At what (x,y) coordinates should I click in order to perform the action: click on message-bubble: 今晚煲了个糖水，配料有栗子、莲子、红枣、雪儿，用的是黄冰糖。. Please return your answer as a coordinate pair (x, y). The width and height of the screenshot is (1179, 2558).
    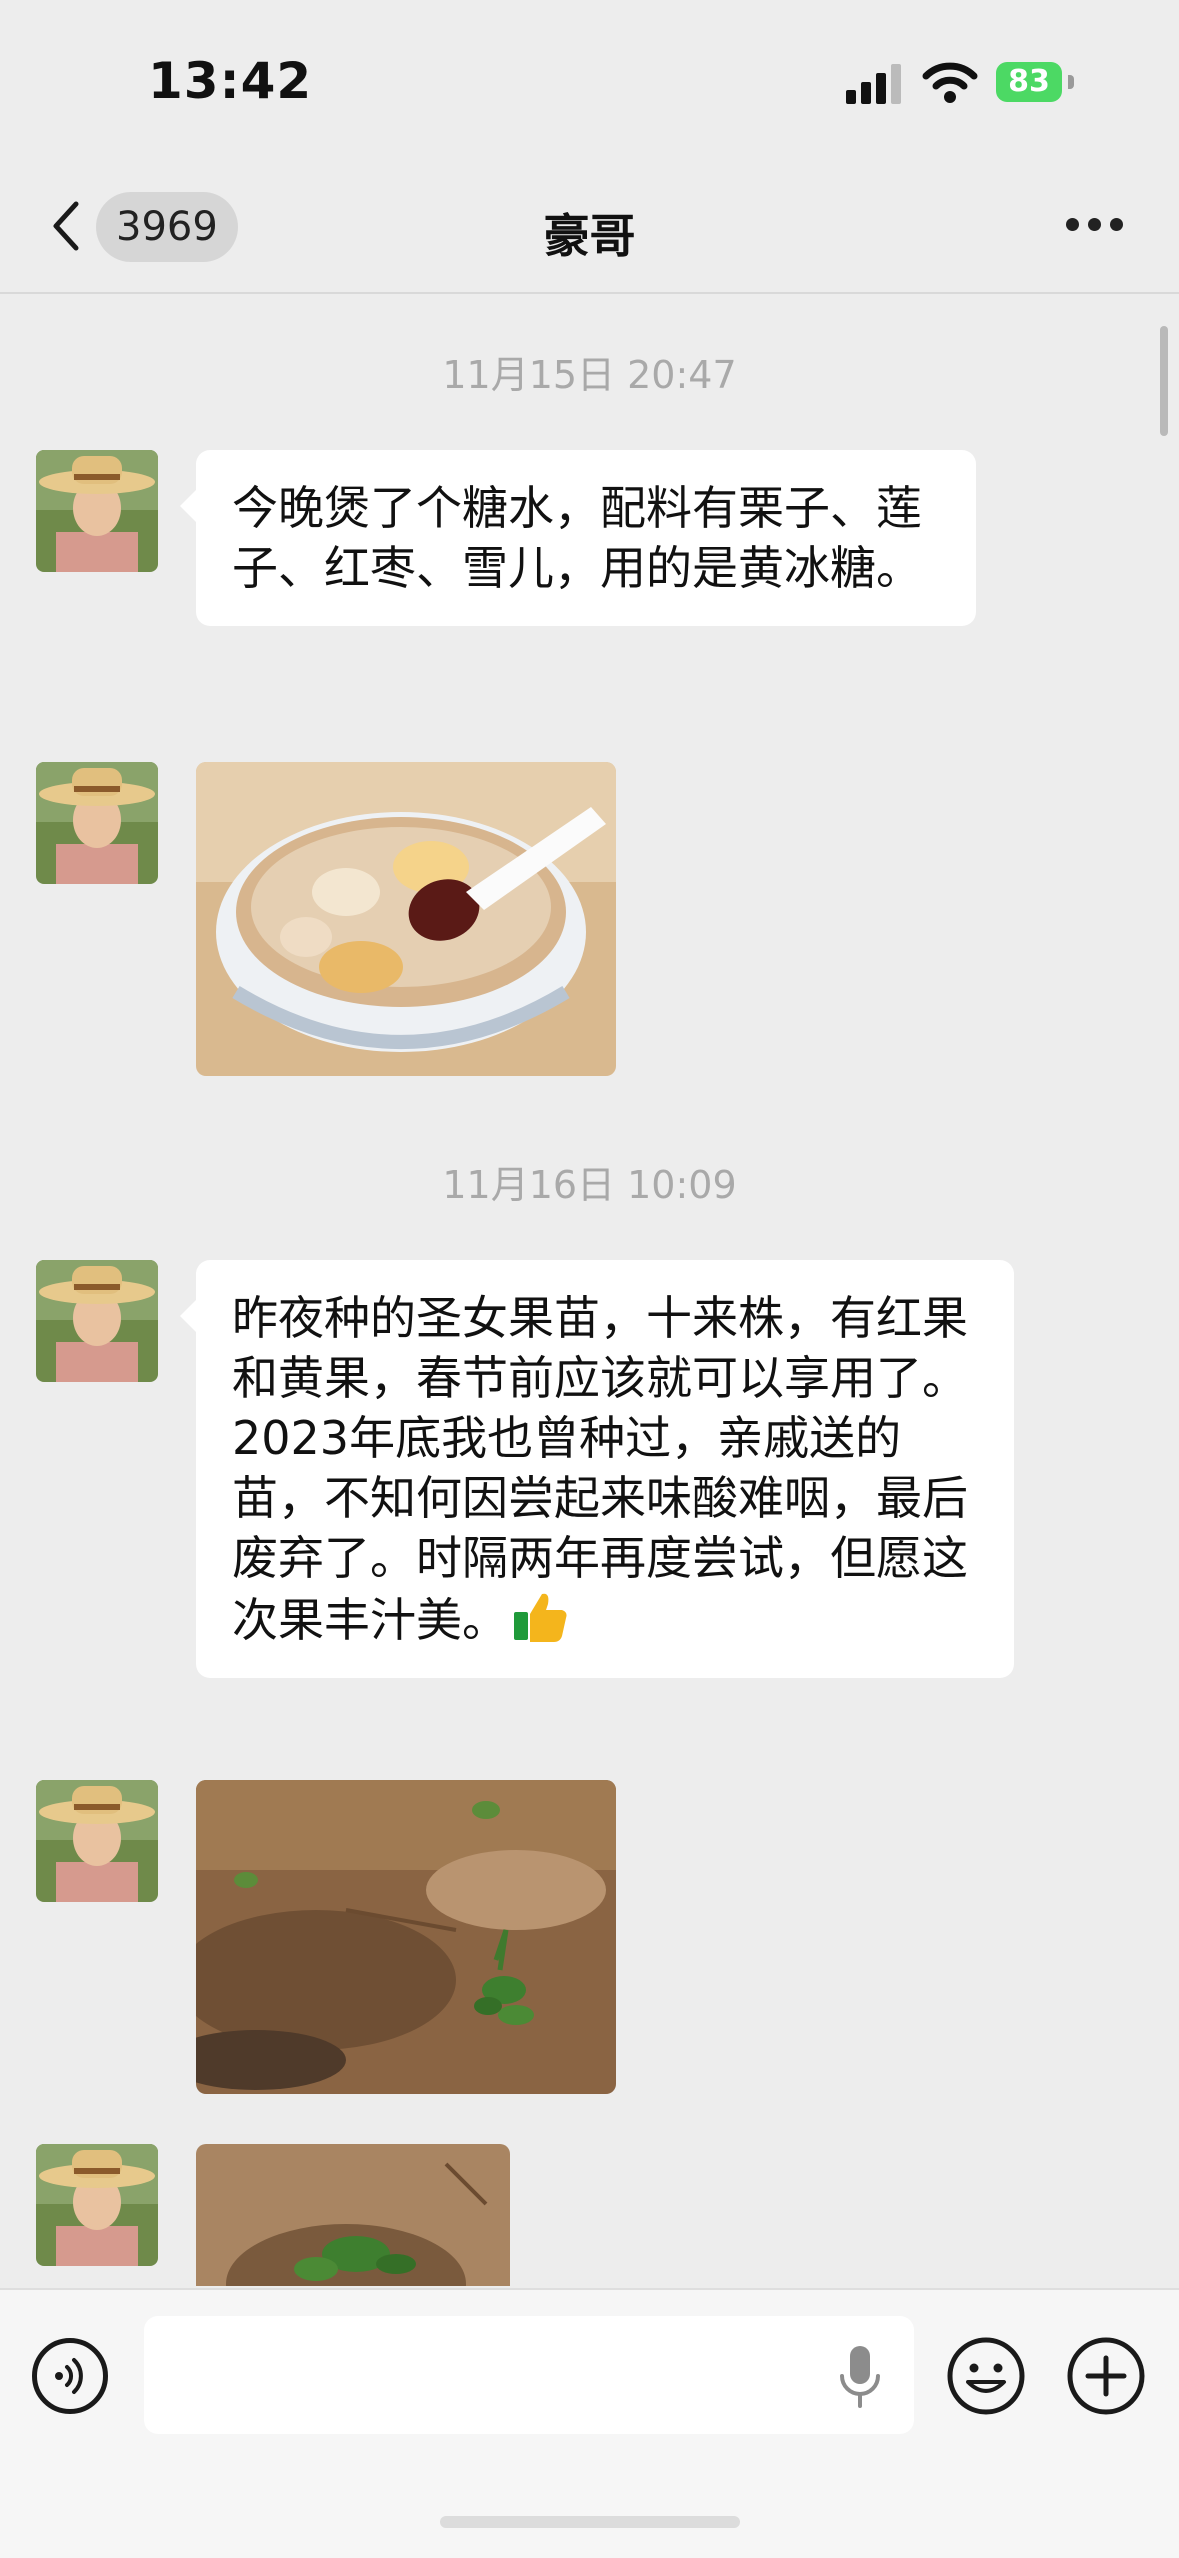
    Looking at the image, I should click on (578, 538).